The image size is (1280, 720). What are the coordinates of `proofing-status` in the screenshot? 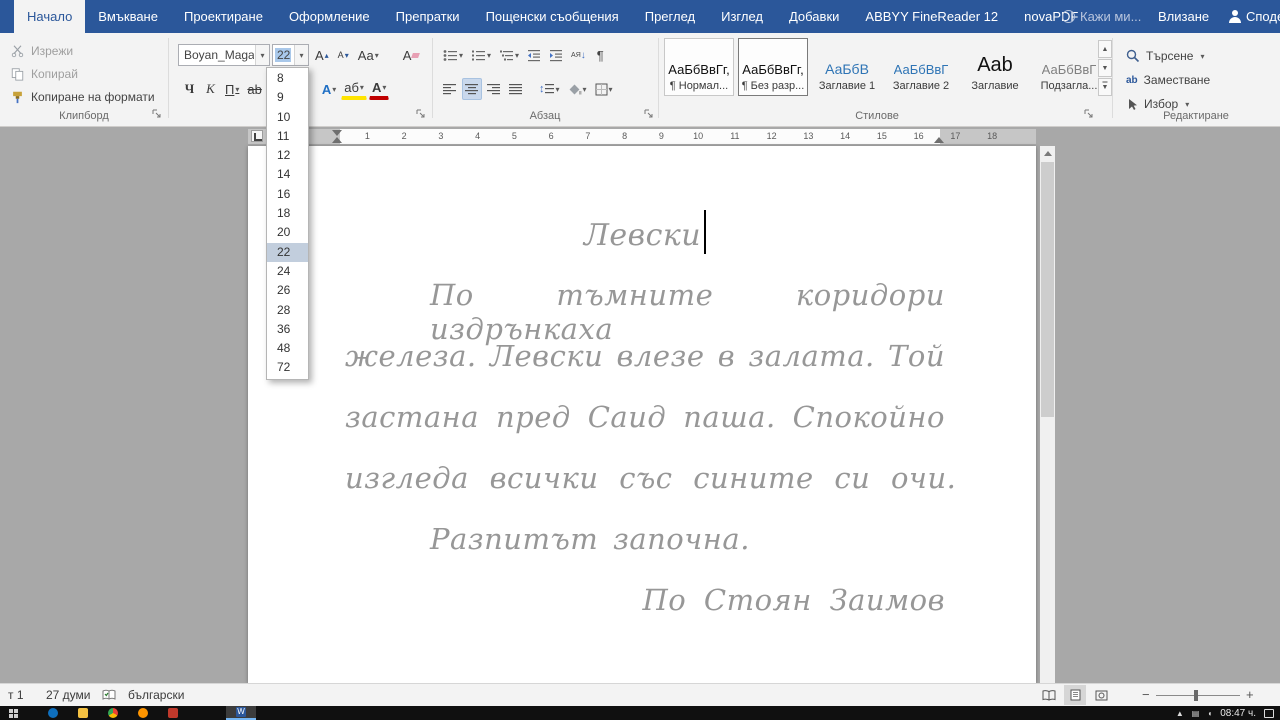 It's located at (109, 695).